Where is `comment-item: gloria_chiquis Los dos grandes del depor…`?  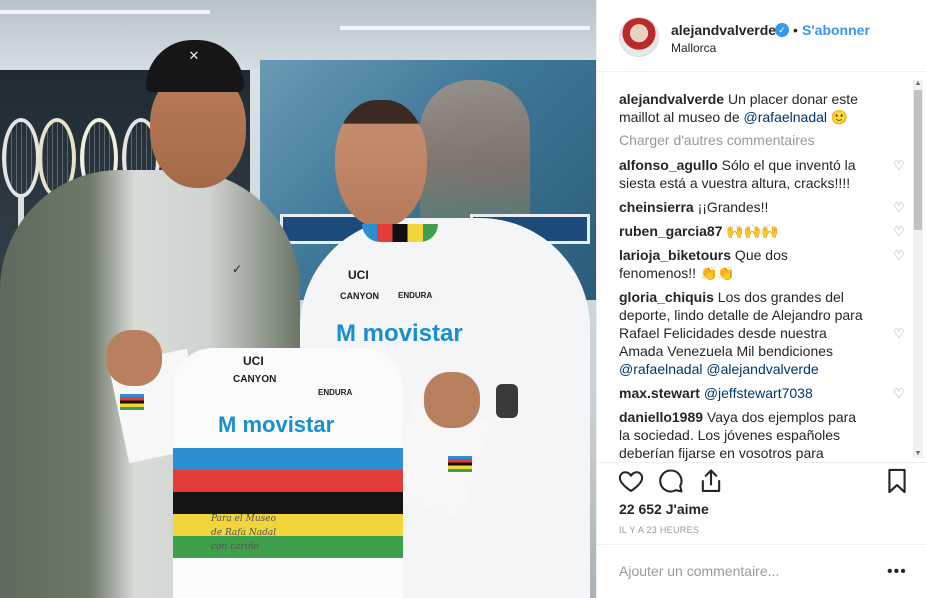 comment-item: gloria_chiquis Los dos grandes del depor… is located at coordinates (762, 333).